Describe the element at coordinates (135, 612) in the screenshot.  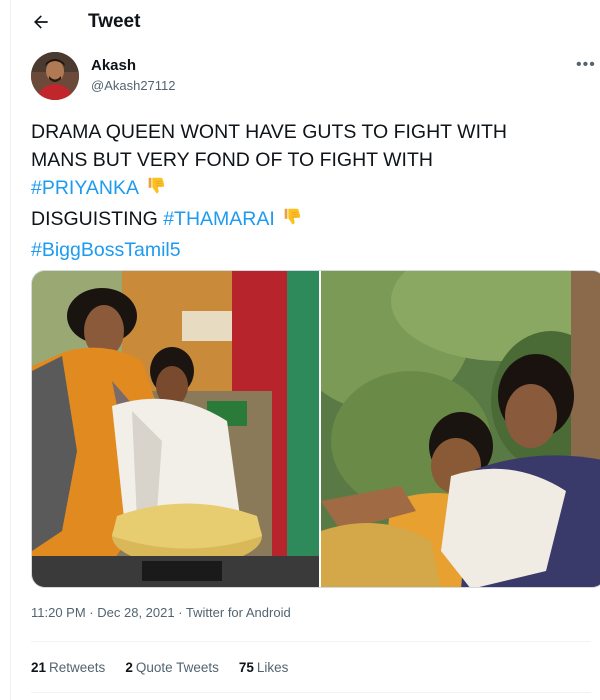
I see `tweet-date: Dec 28, 2021` at that location.